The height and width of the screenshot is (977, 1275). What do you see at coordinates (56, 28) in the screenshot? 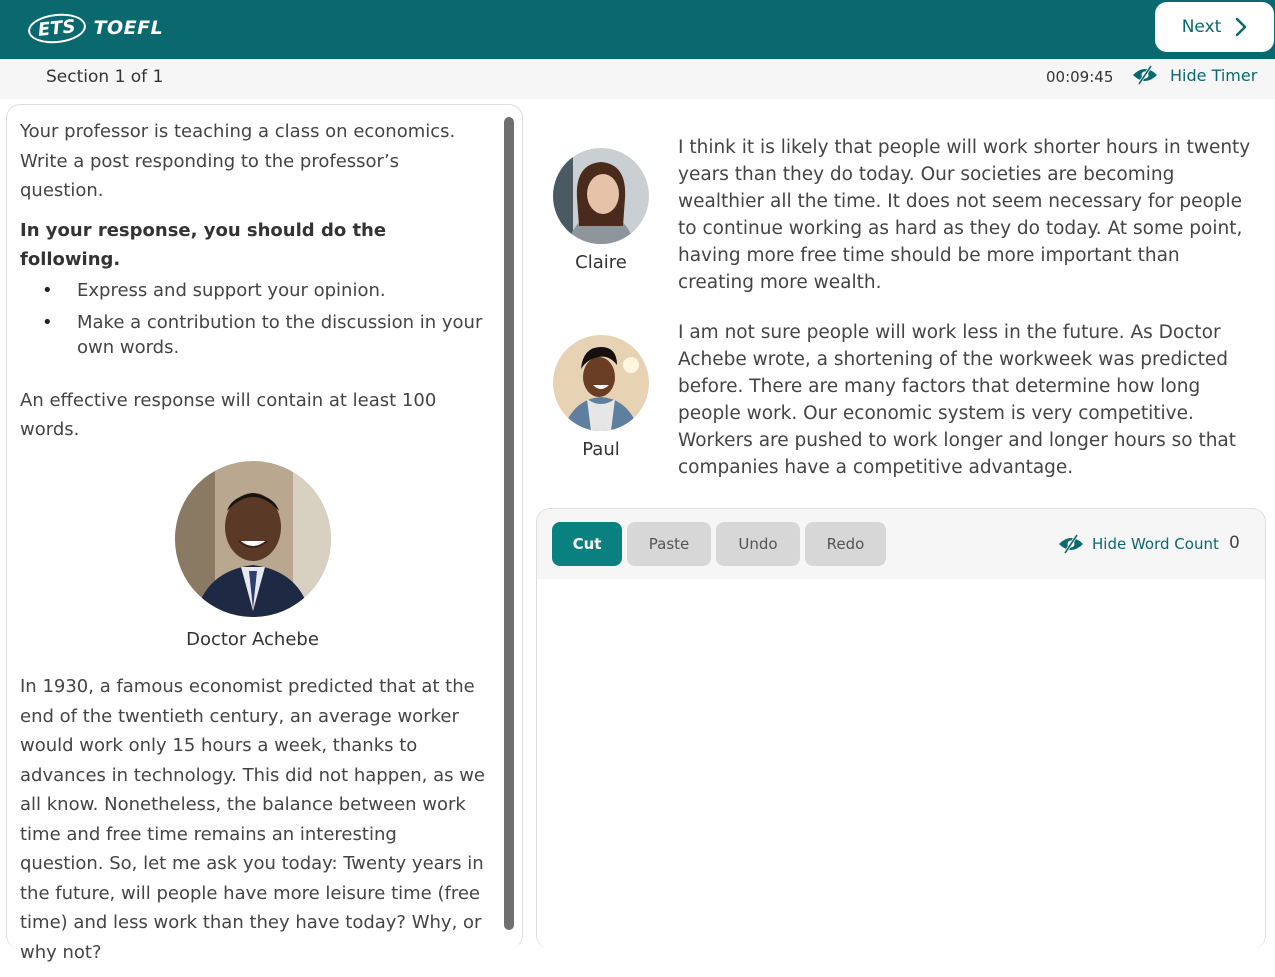
I see `logo-ets: ETS` at bounding box center [56, 28].